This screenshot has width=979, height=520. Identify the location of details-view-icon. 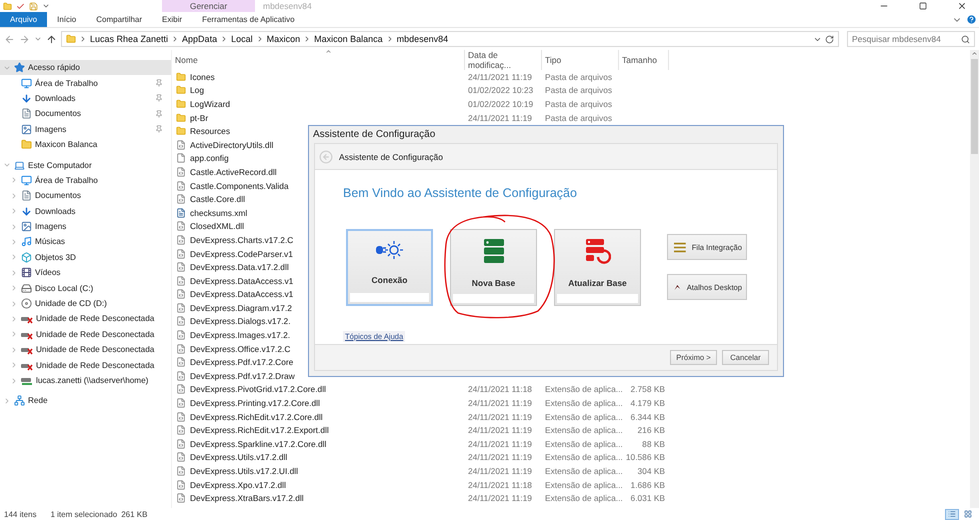
(952, 514).